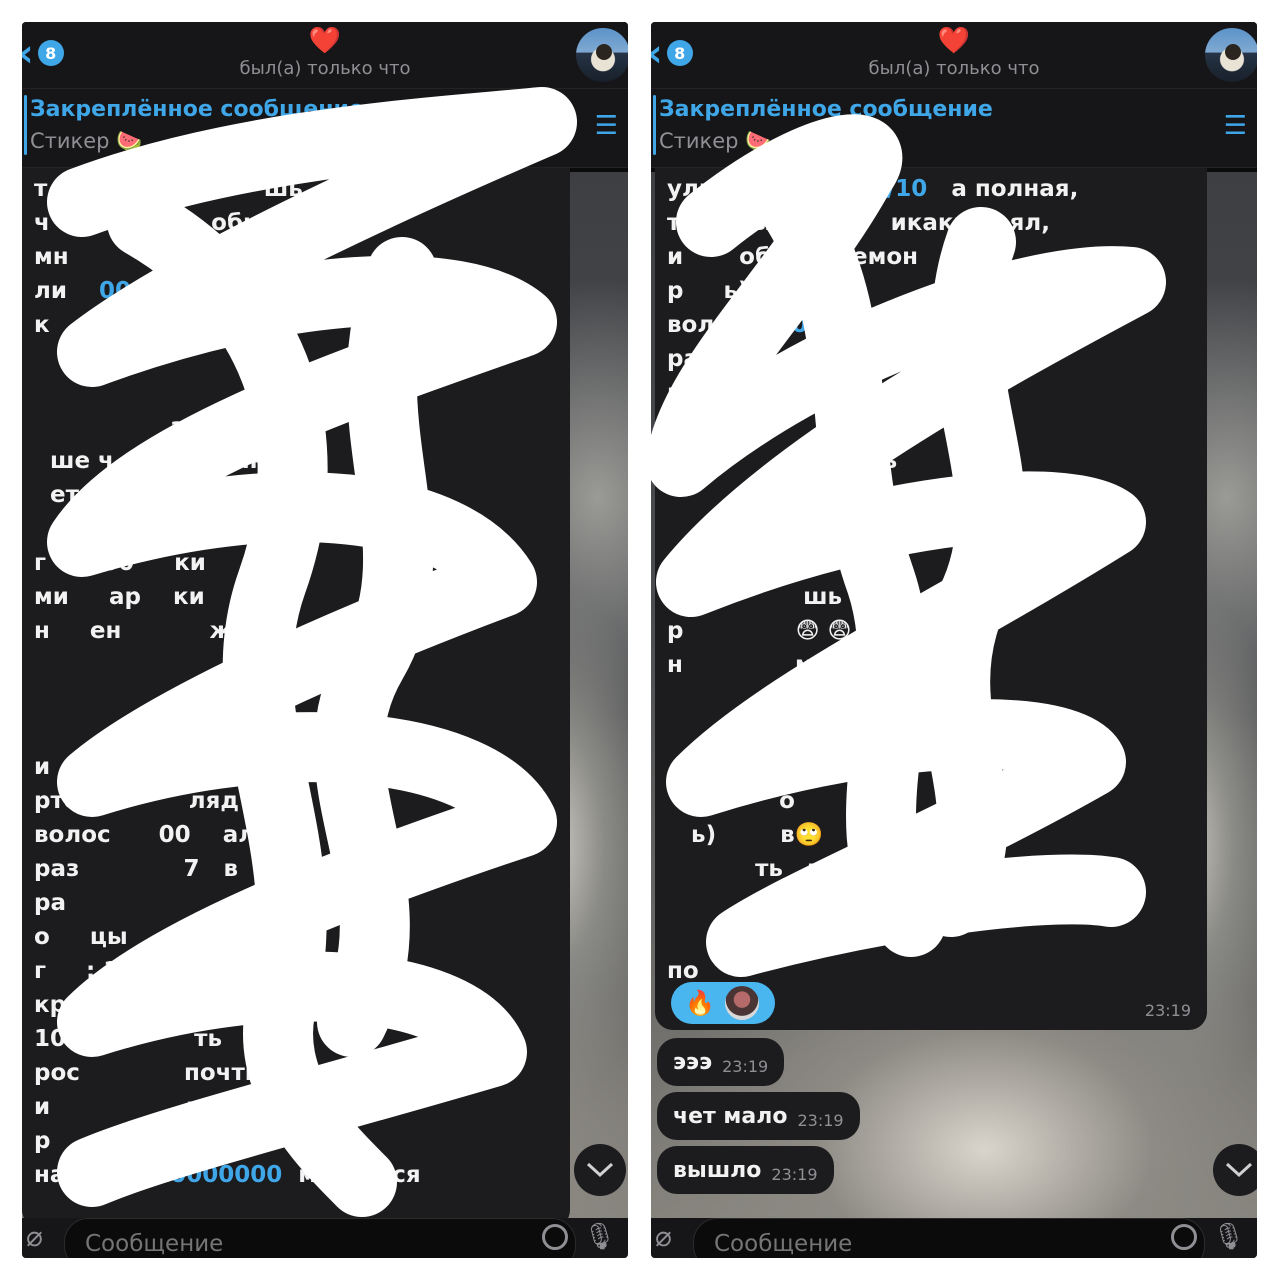 The image size is (1280, 1280). Describe the element at coordinates (155, 801) in the screenshot. I see `message-line: ртом(ч ляд с` at that location.